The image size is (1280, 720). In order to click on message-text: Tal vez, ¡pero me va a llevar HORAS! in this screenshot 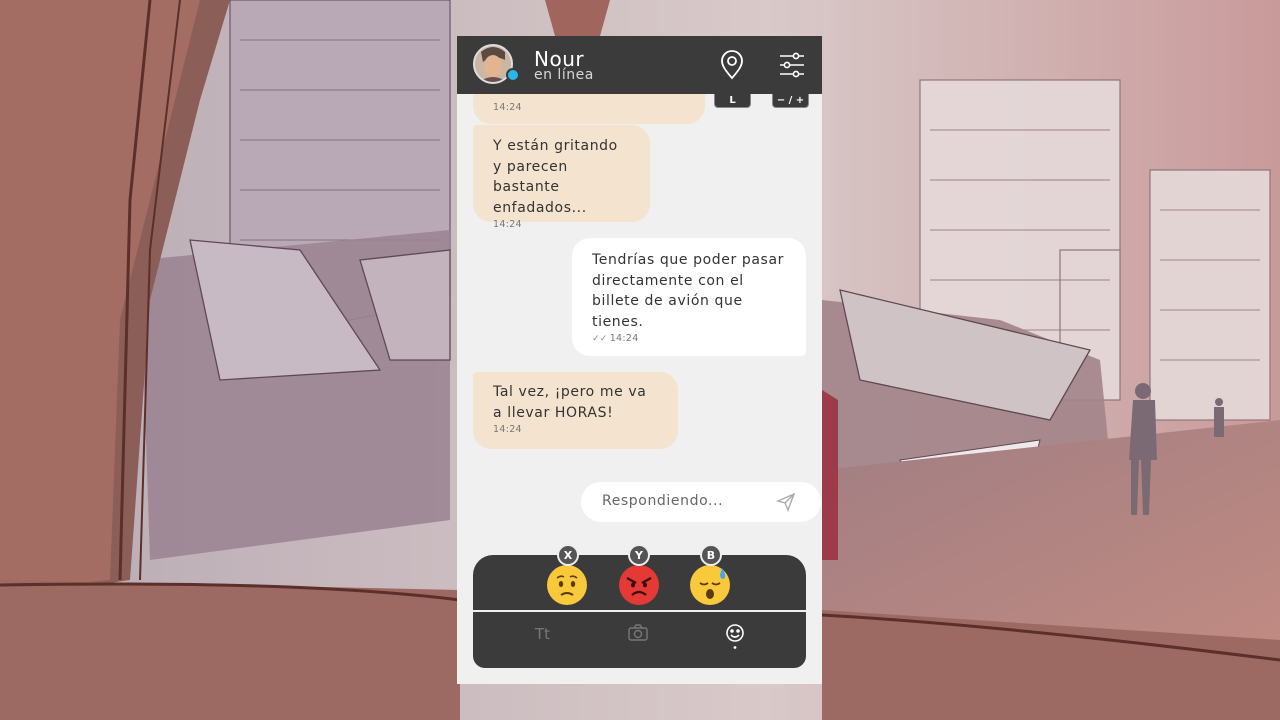, I will do `click(570, 402)`.